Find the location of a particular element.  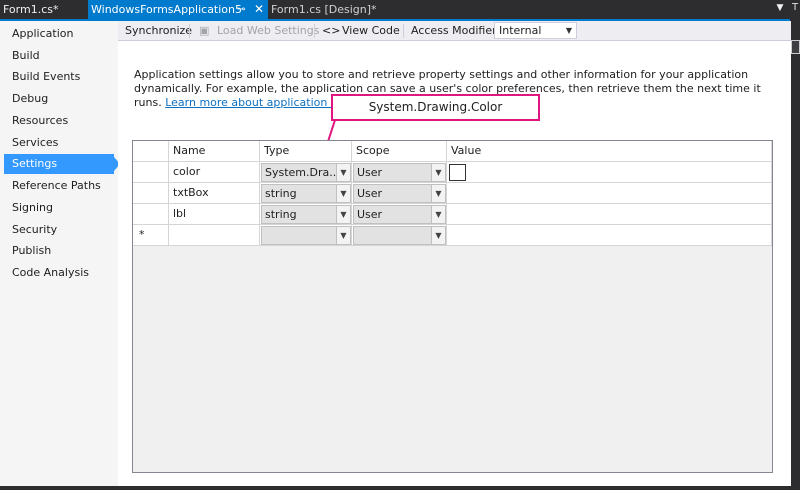

load-web-settings-icon: ▣ is located at coordinates (204, 30).